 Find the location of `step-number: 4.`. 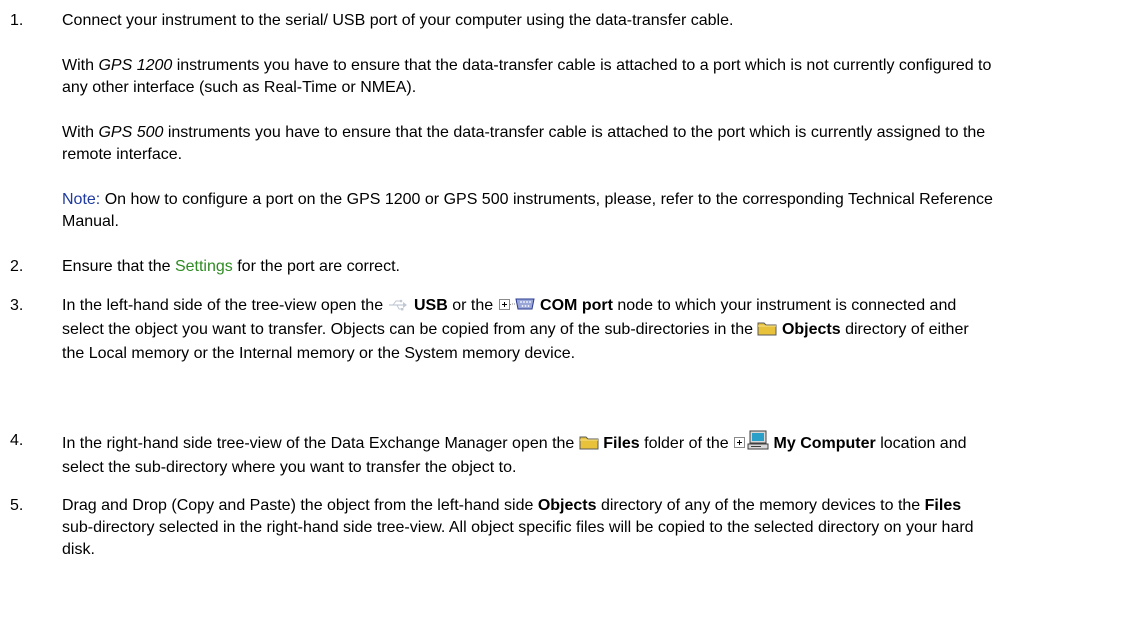

step-number: 4. is located at coordinates (17, 440).